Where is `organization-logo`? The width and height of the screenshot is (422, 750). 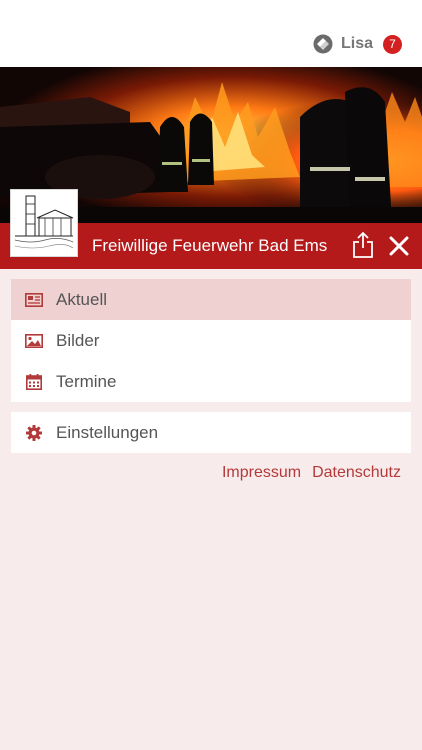 organization-logo is located at coordinates (44, 223).